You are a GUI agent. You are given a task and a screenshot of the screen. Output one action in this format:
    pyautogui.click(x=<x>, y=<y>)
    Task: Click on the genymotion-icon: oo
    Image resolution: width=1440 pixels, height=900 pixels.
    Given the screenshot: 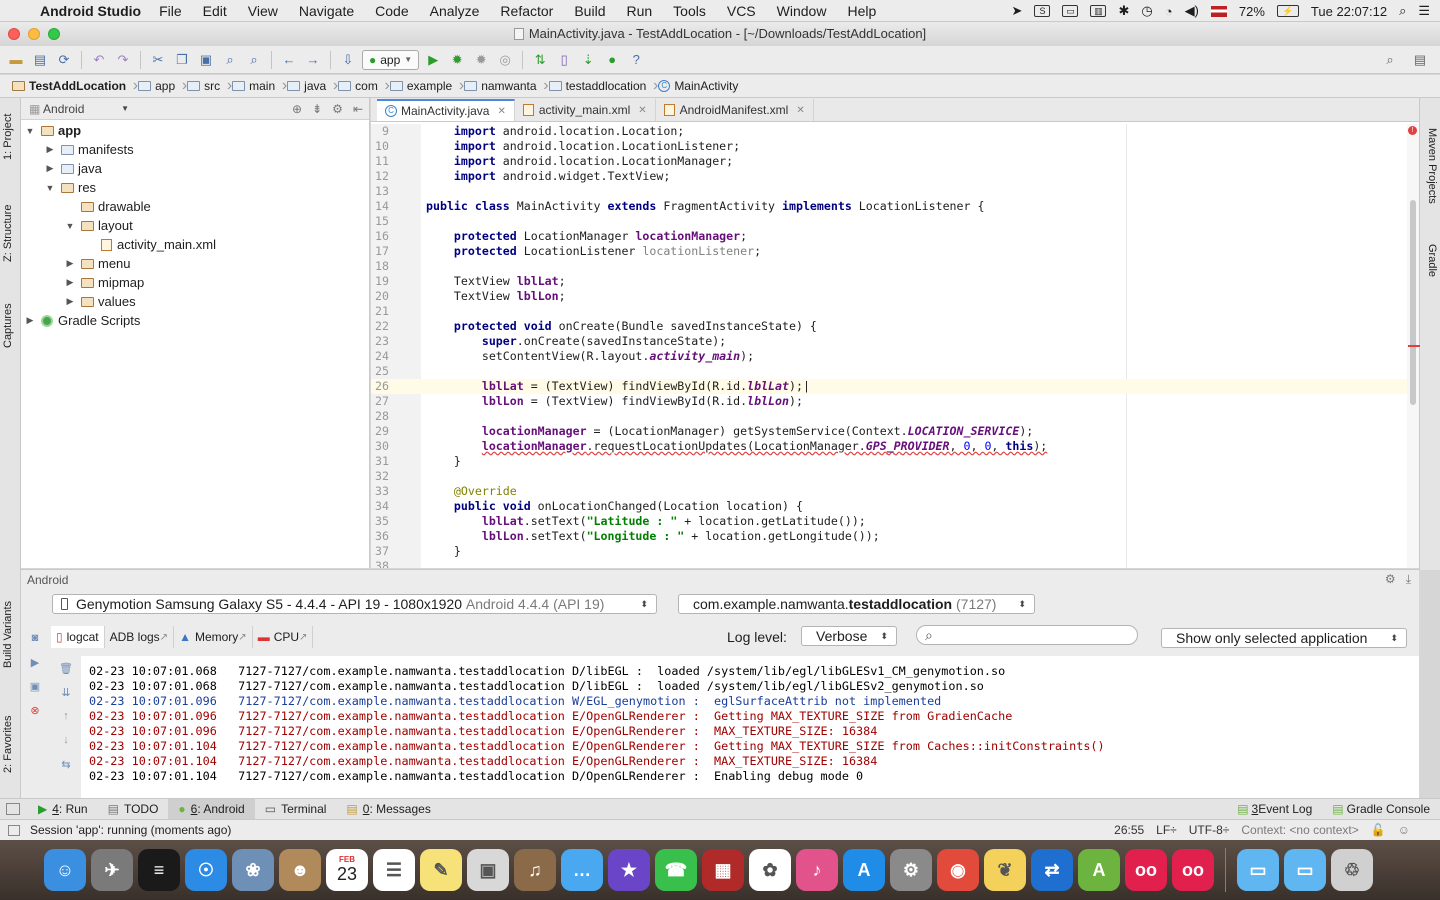 What is the action you would take?
    pyautogui.click(x=1146, y=870)
    